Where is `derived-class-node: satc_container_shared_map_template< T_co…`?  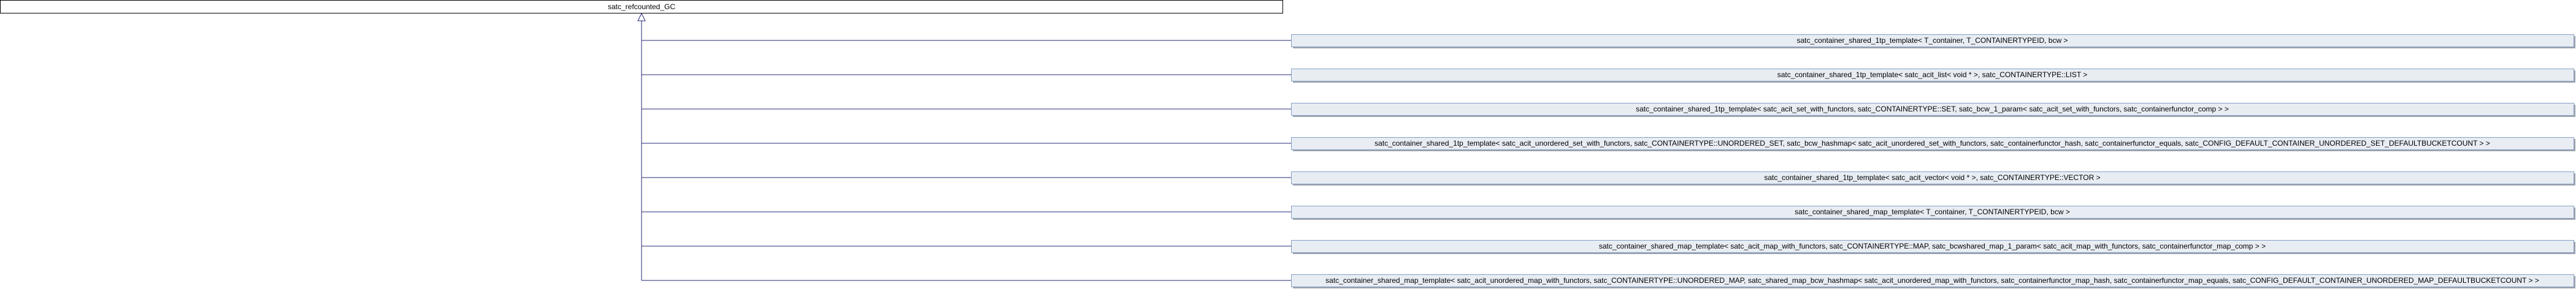 derived-class-node: satc_container_shared_map_template< T_co… is located at coordinates (1933, 213).